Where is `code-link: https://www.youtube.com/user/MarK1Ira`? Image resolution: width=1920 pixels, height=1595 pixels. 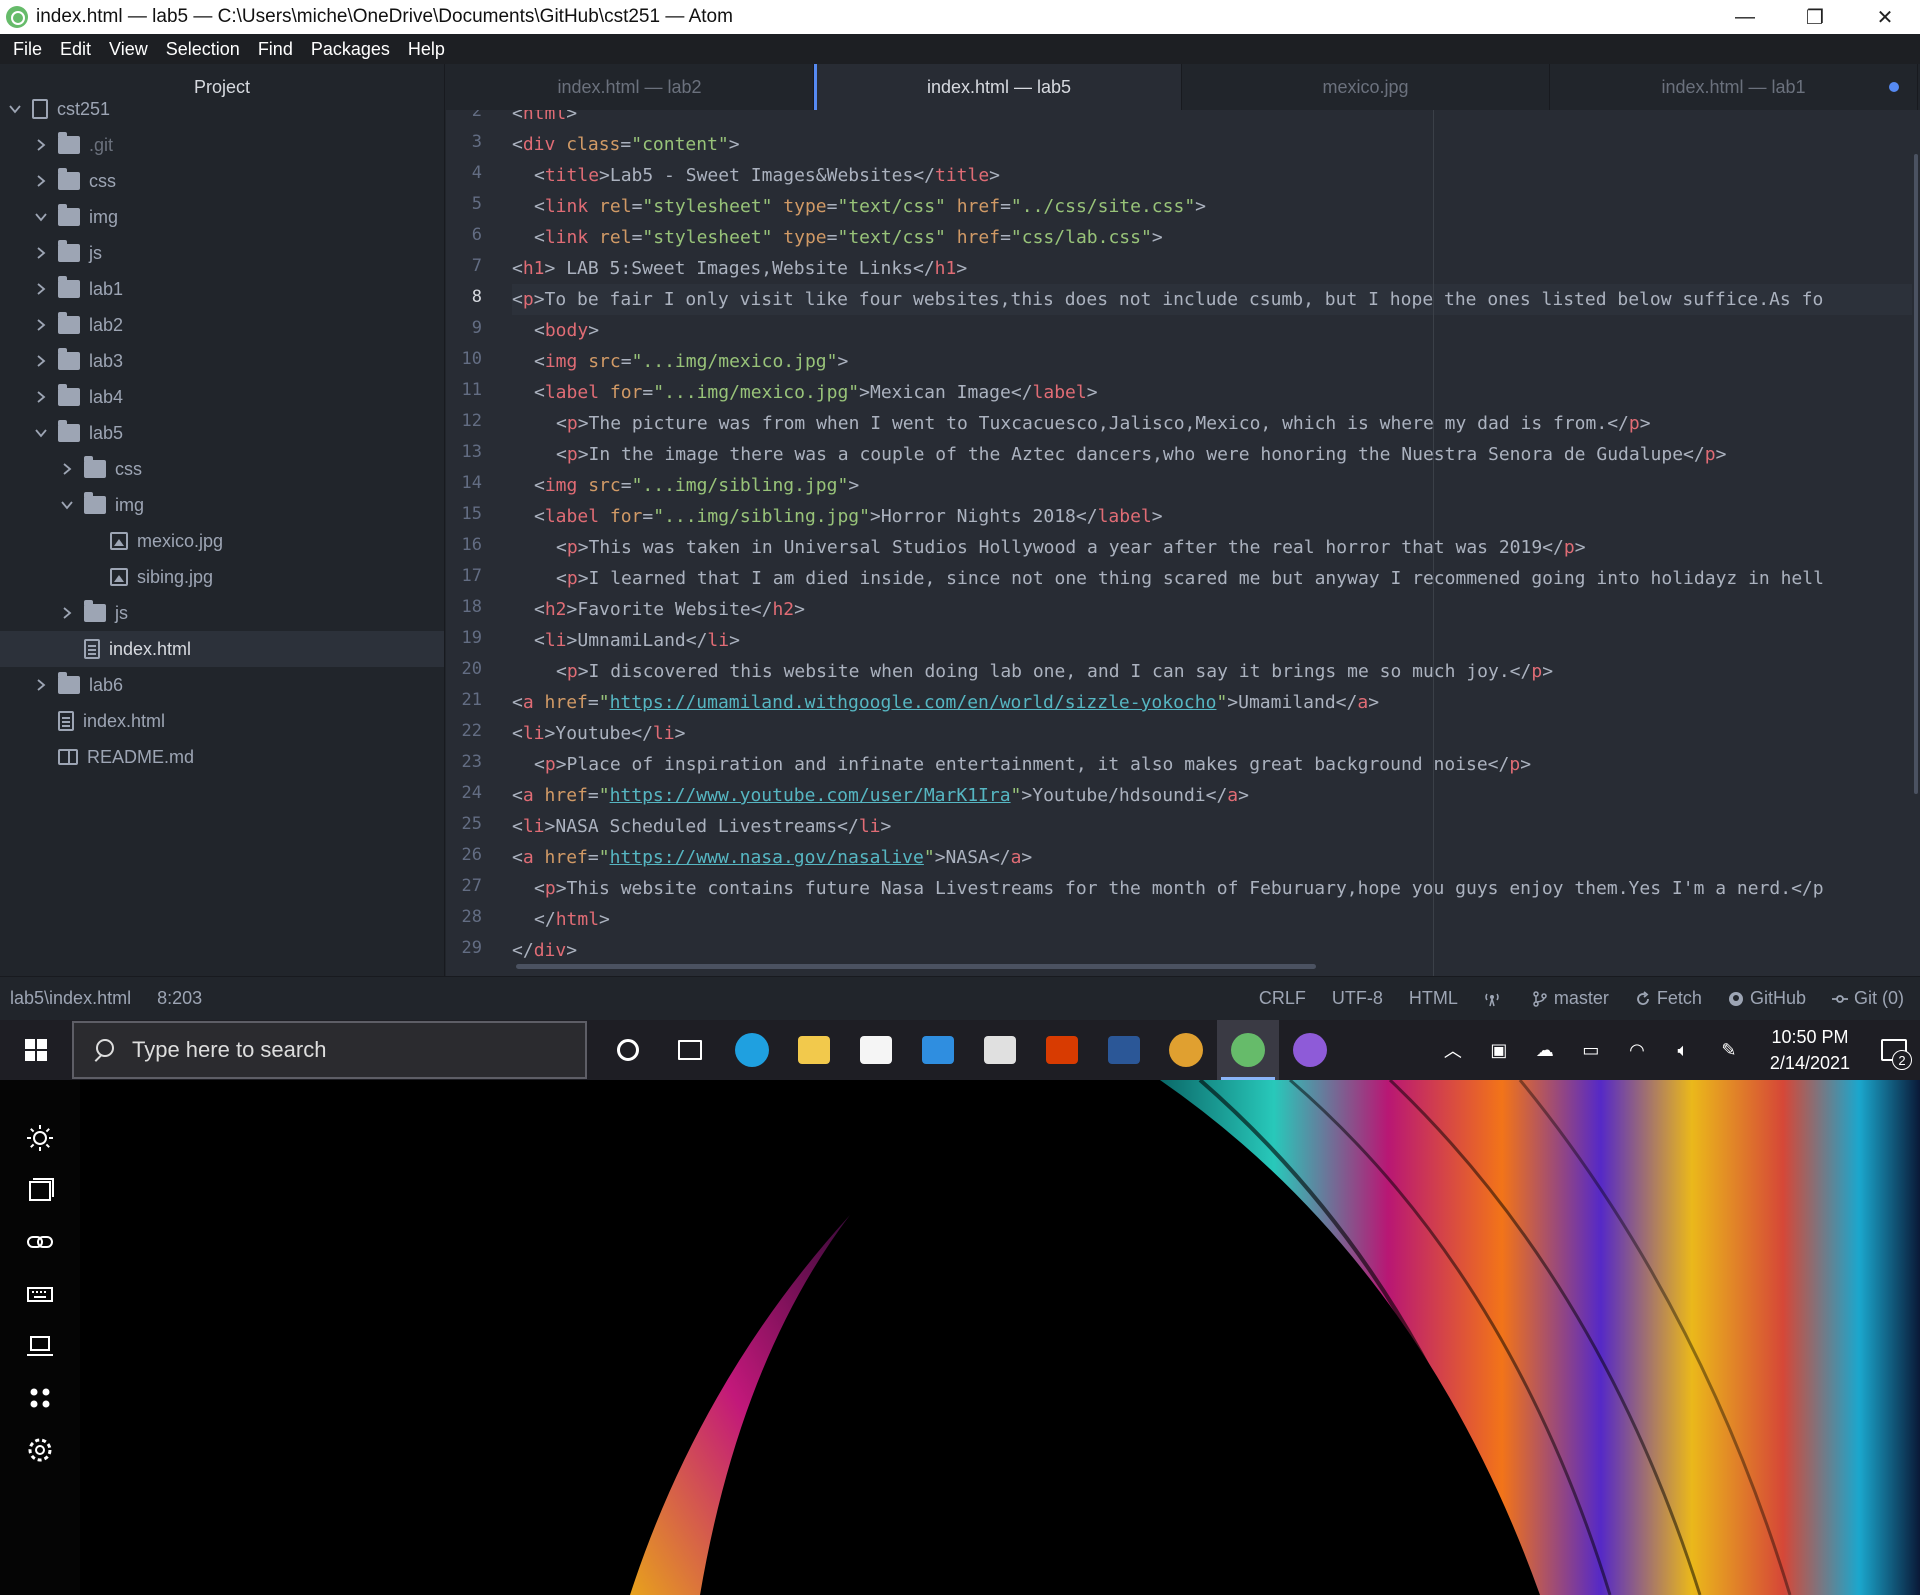
code-link: https://www.youtube.com/user/MarK1Ira is located at coordinates (810, 795).